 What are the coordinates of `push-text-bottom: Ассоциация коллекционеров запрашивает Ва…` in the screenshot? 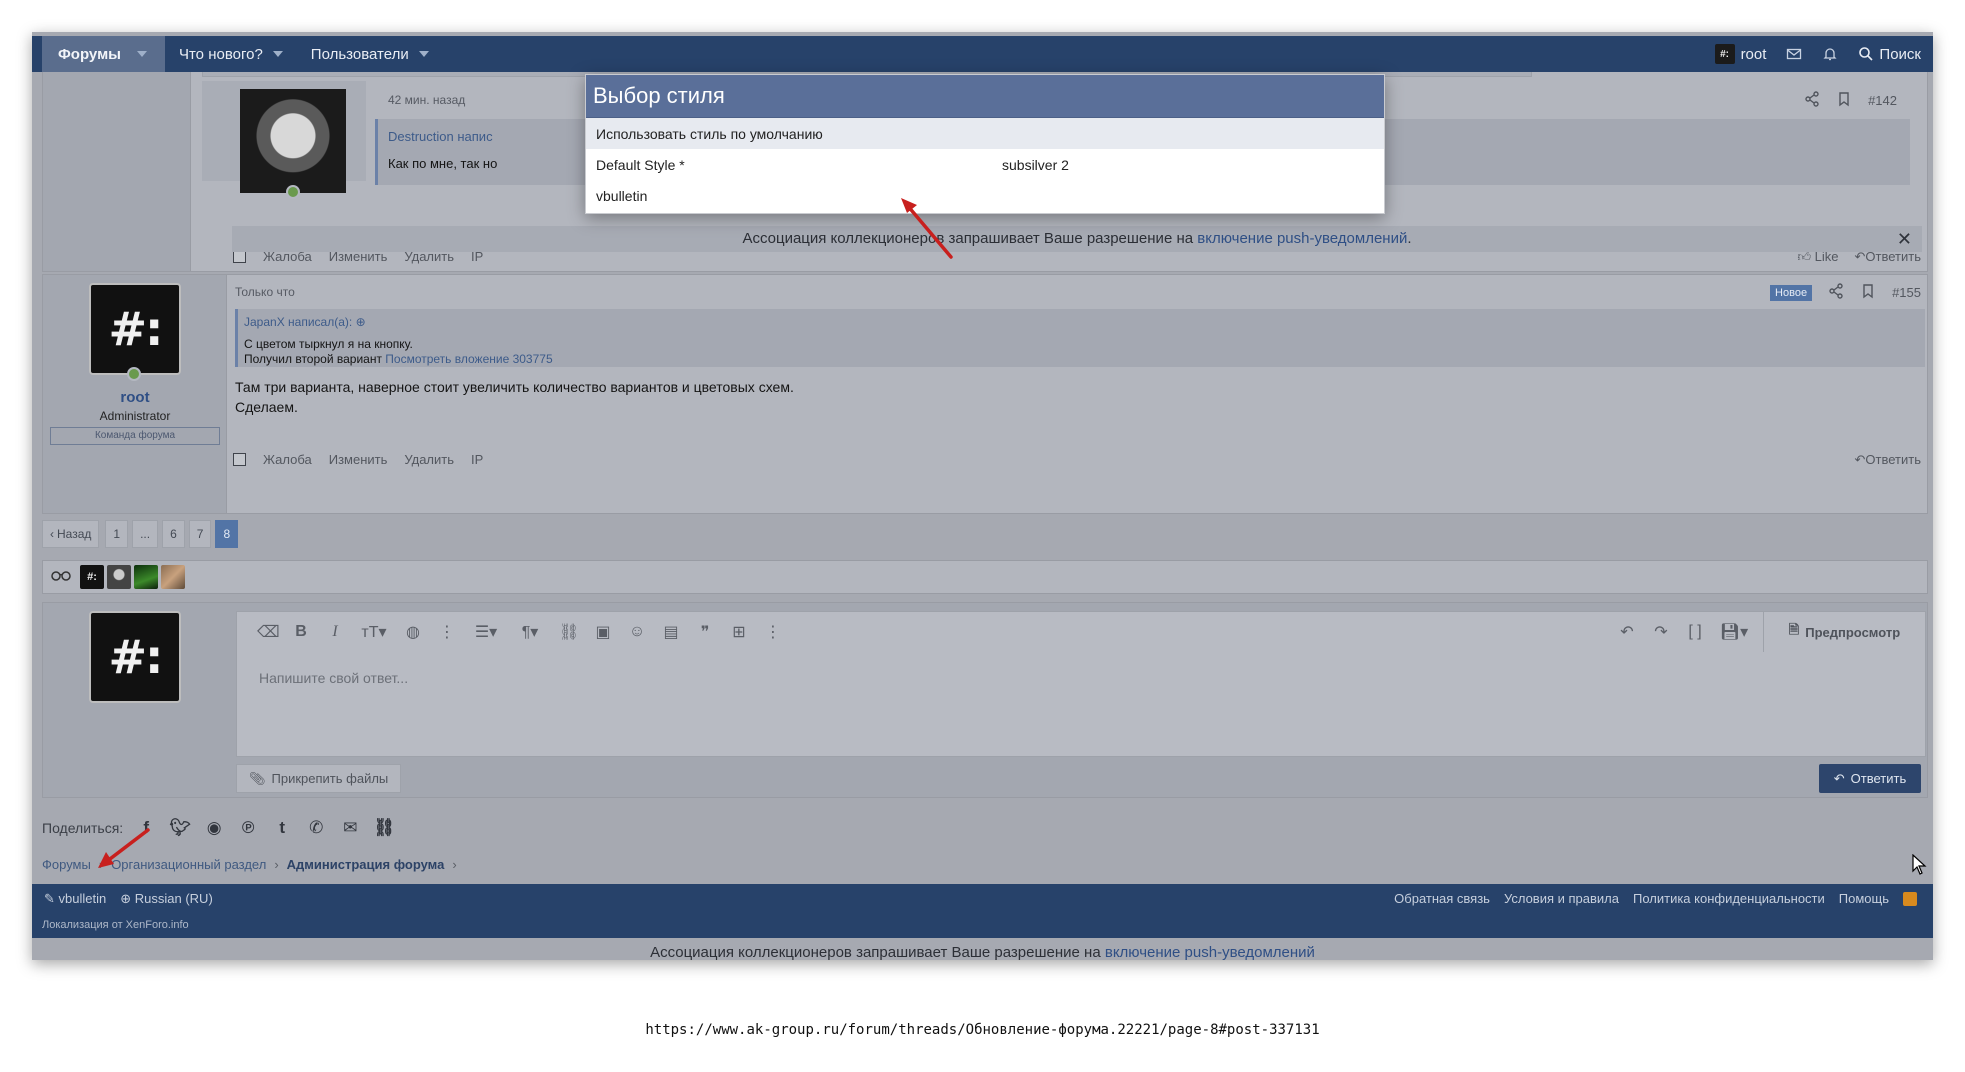 It's located at (877, 952).